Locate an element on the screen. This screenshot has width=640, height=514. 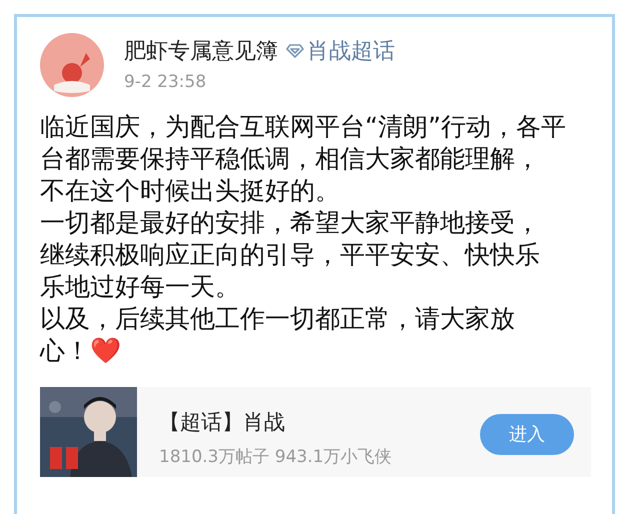
post-text-line: 一切都是最好的安排，希望大家平静地接受， is located at coordinates (290, 223).